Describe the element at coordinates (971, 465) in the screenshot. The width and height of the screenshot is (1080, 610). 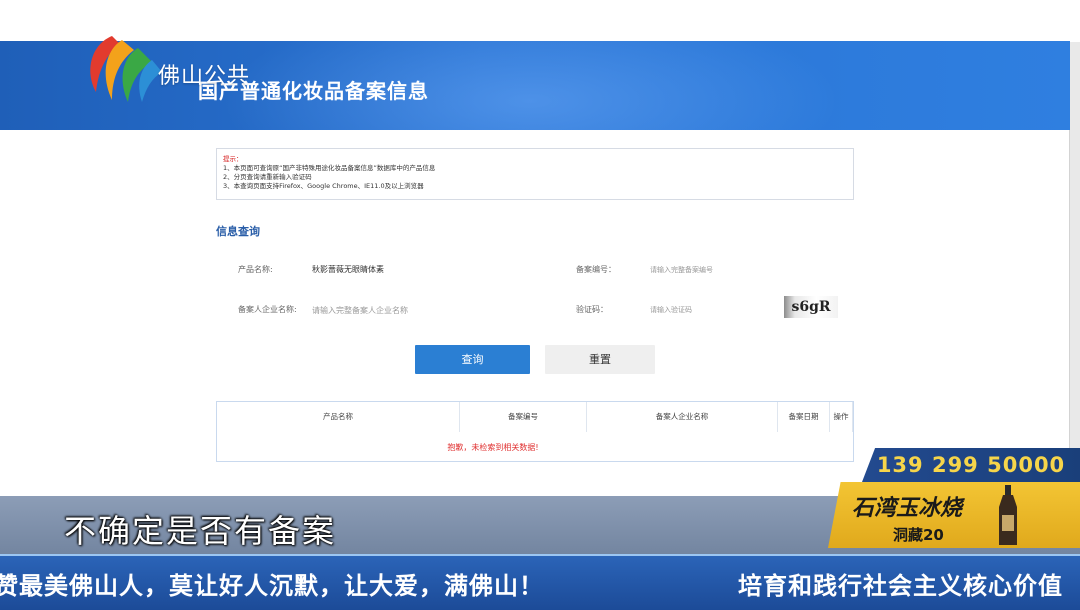
I see `ad-phone-number: 139 299 50000` at that location.